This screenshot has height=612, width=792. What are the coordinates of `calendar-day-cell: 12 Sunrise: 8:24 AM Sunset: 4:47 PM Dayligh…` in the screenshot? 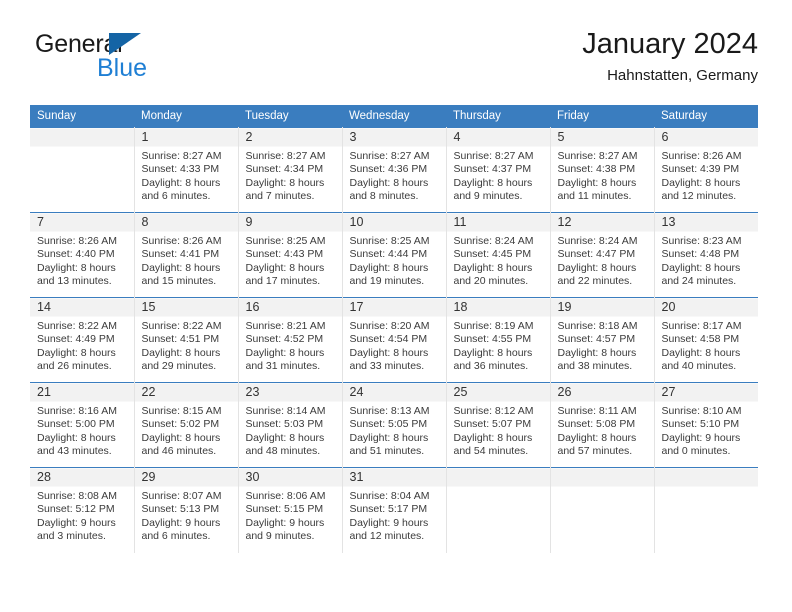 It's located at (602, 255).